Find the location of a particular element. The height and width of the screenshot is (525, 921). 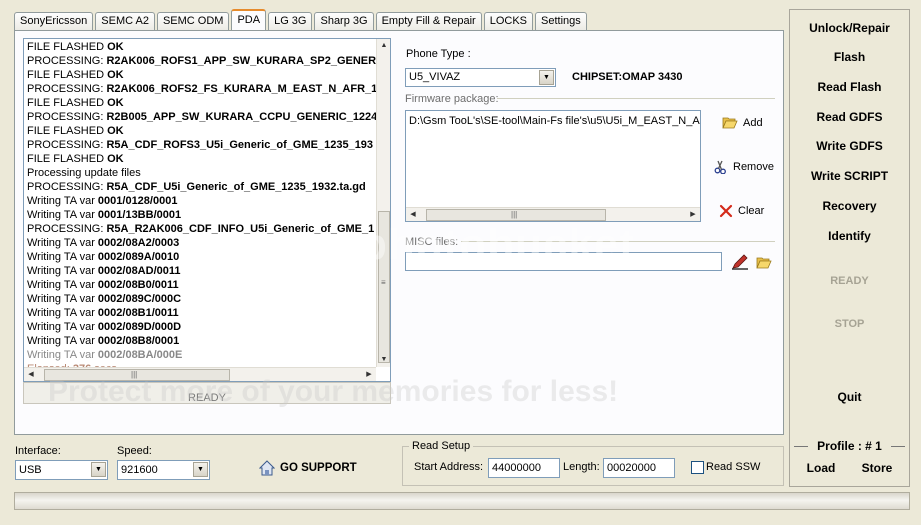

tab-sharp-3g: Sharp 3G is located at coordinates (344, 21).